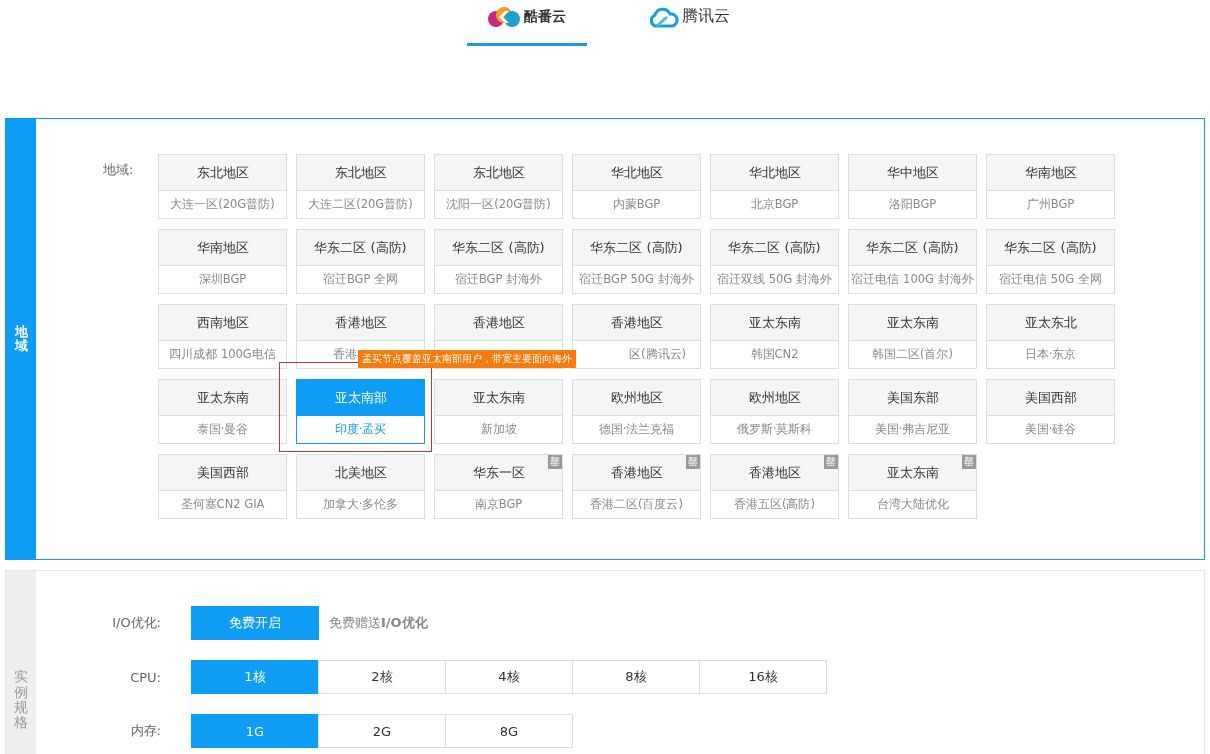 The image size is (1210, 754). What do you see at coordinates (912, 336) in the screenshot?
I see `region-option: 亚太东南 韩国二区(首尔)` at bounding box center [912, 336].